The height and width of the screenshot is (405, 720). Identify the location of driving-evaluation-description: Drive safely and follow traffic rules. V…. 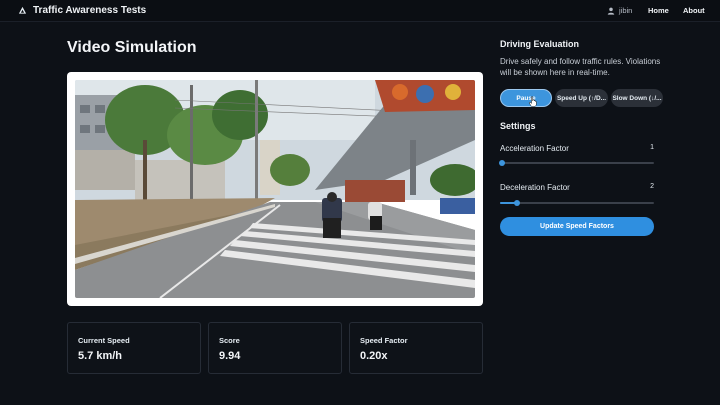
(580, 67).